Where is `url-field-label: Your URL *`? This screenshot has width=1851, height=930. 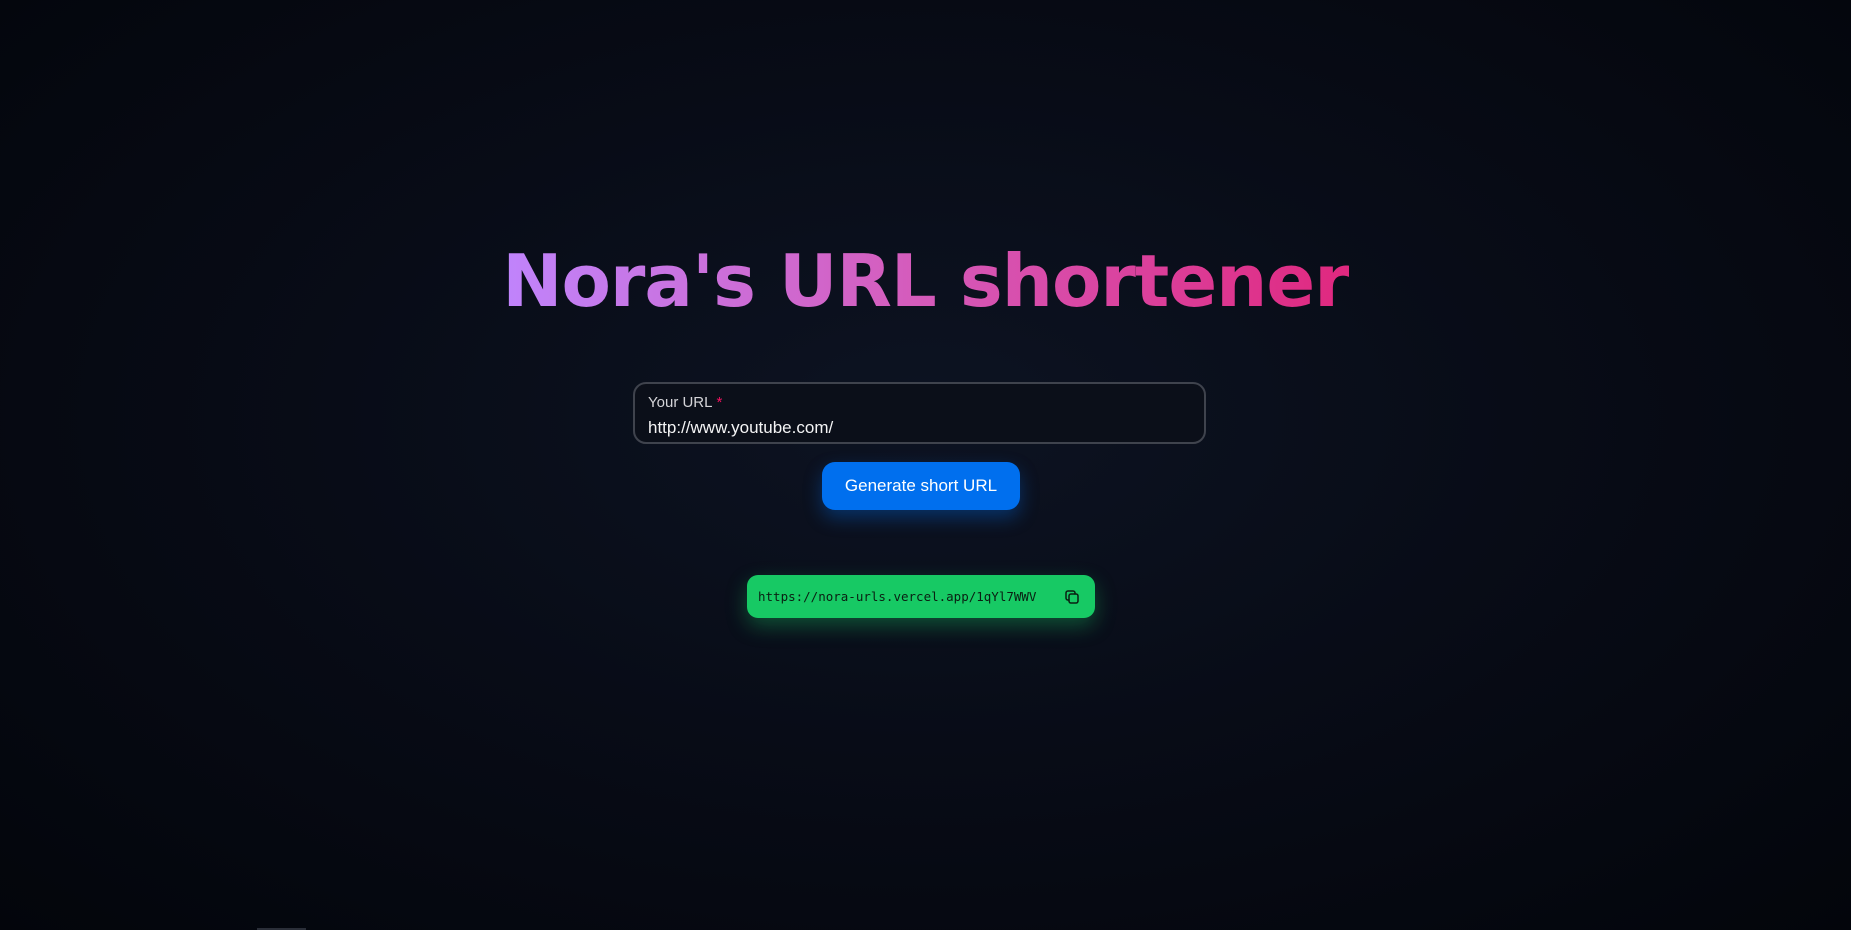 url-field-label: Your URL * is located at coordinates (685, 403).